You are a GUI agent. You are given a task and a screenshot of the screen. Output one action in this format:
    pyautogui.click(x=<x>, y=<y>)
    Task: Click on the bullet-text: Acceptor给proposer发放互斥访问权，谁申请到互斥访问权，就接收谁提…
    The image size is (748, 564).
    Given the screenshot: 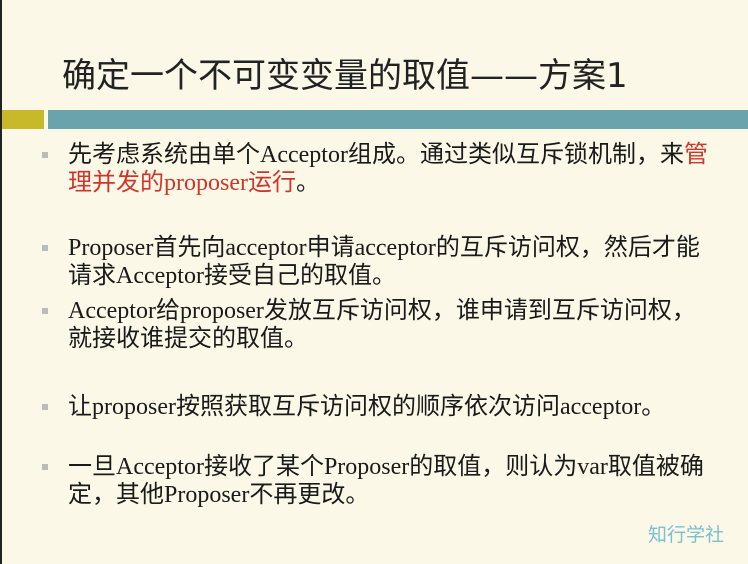 What is the action you would take?
    pyautogui.click(x=382, y=325)
    